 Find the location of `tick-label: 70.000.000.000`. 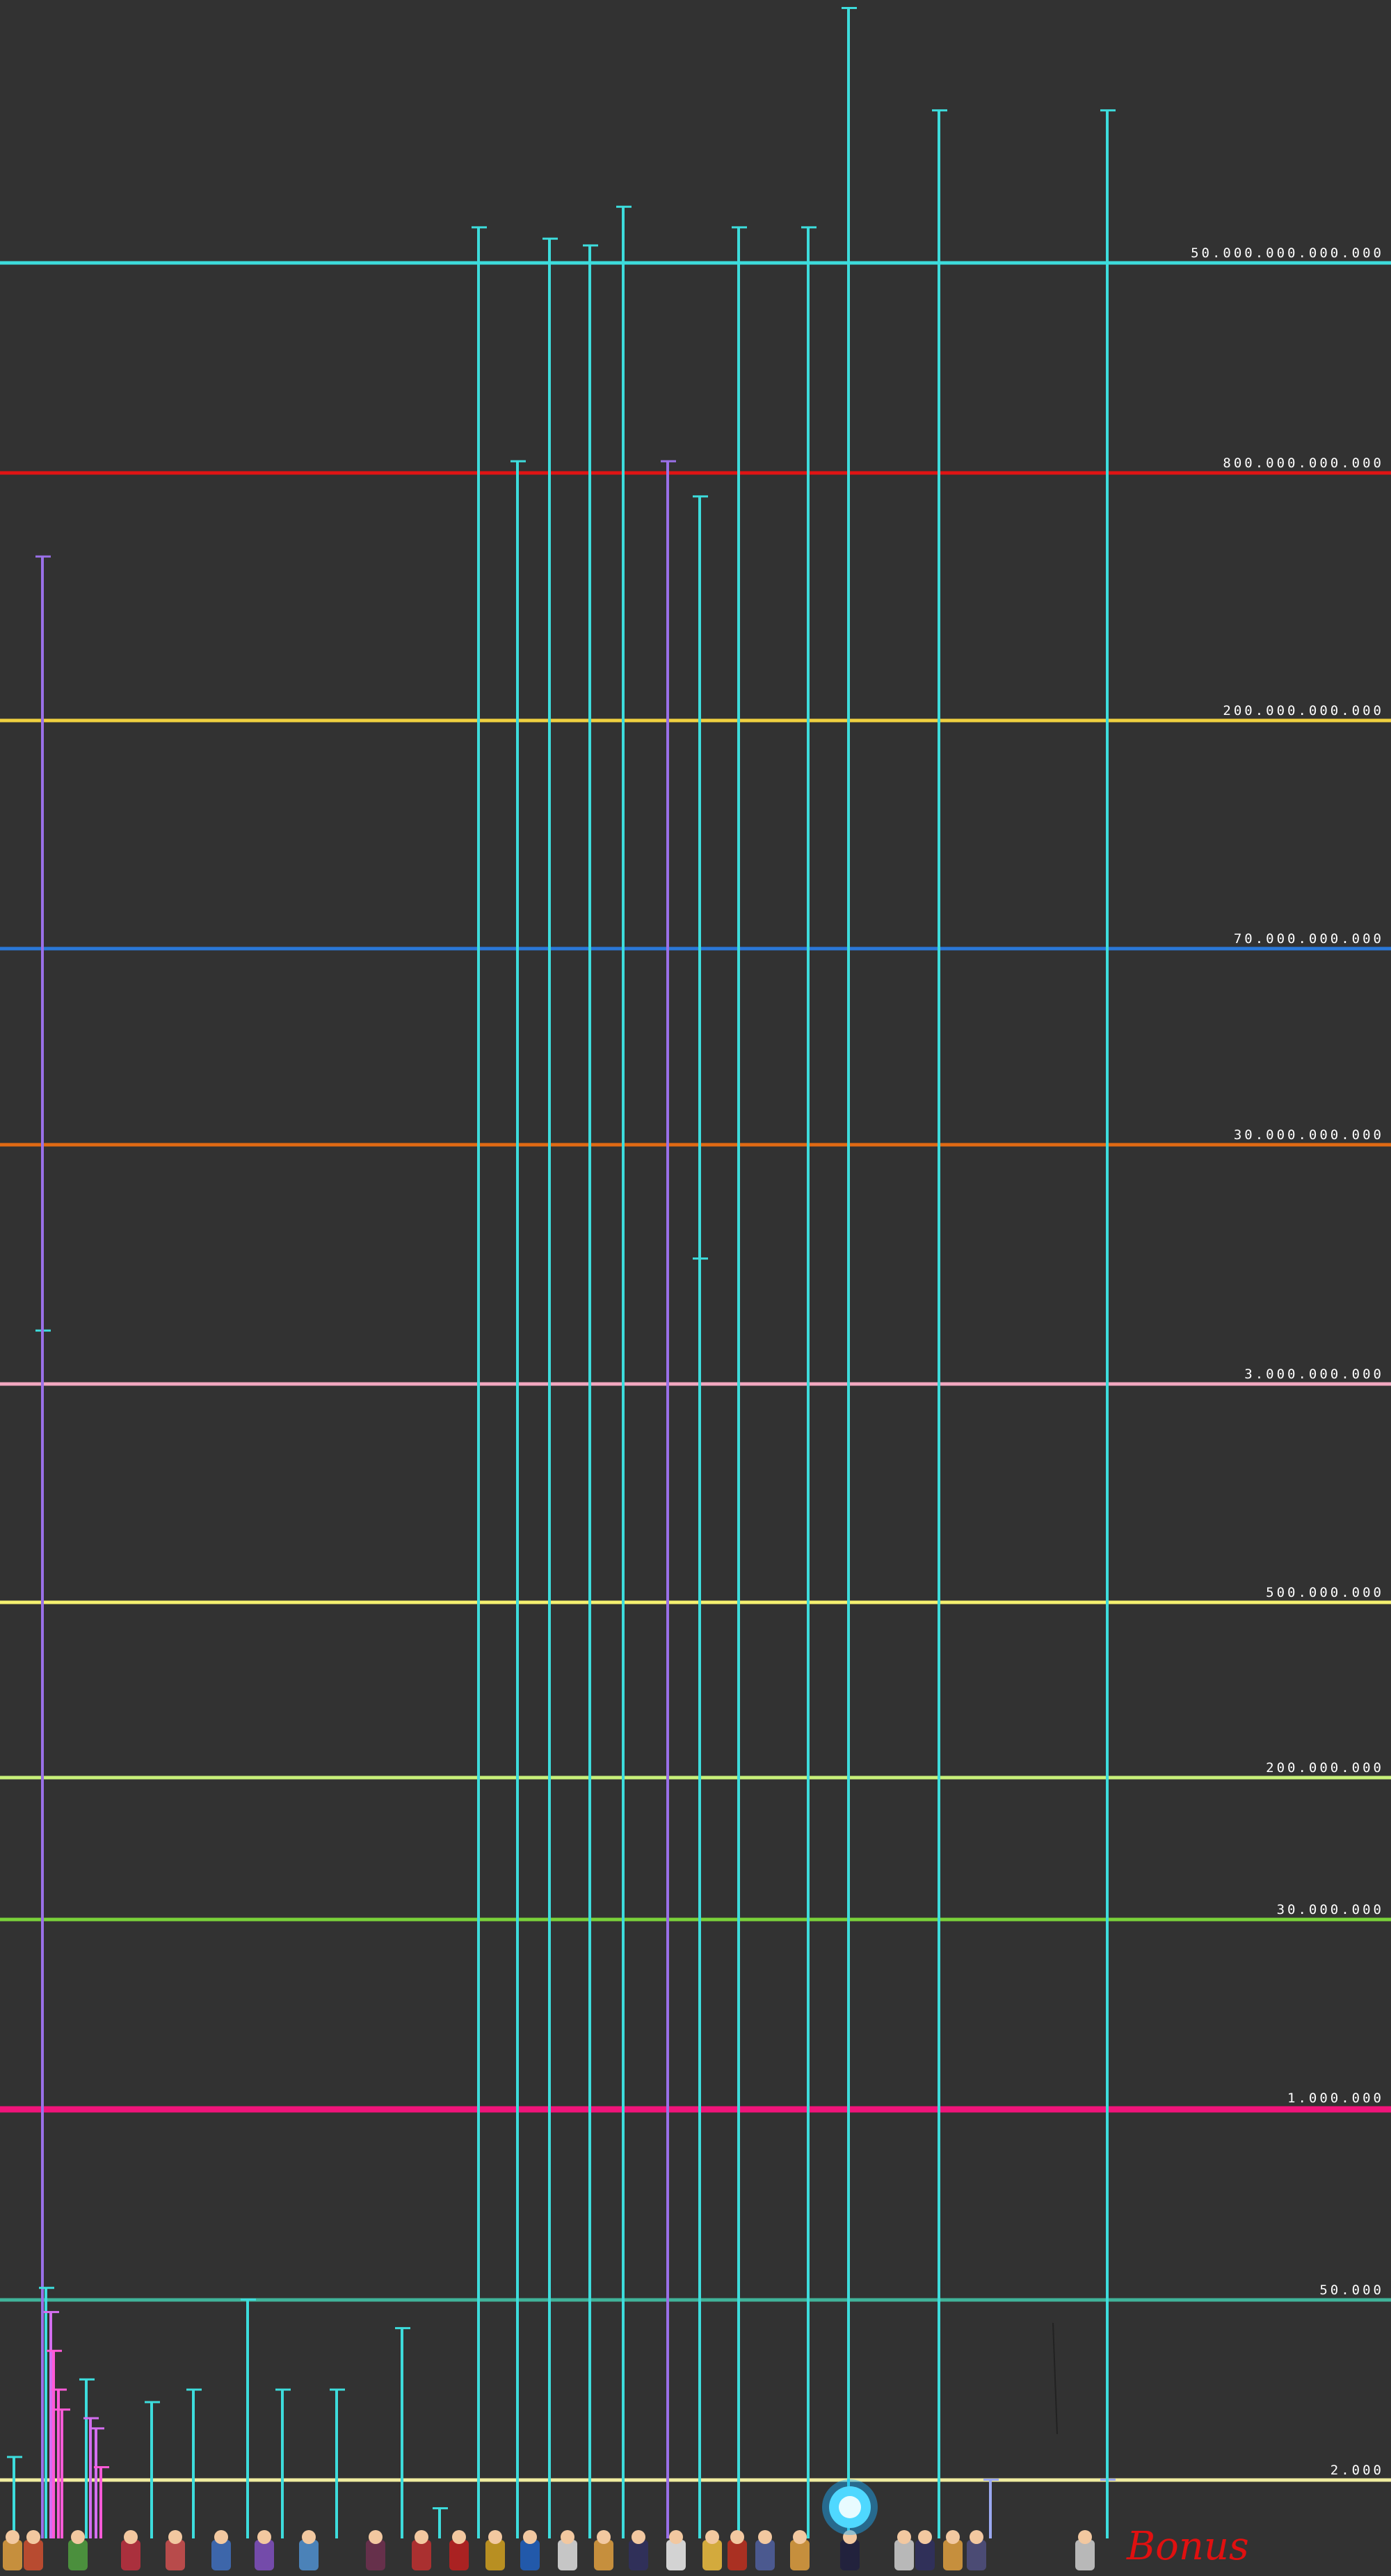

tick-label: 70.000.000.000 is located at coordinates (1309, 939).